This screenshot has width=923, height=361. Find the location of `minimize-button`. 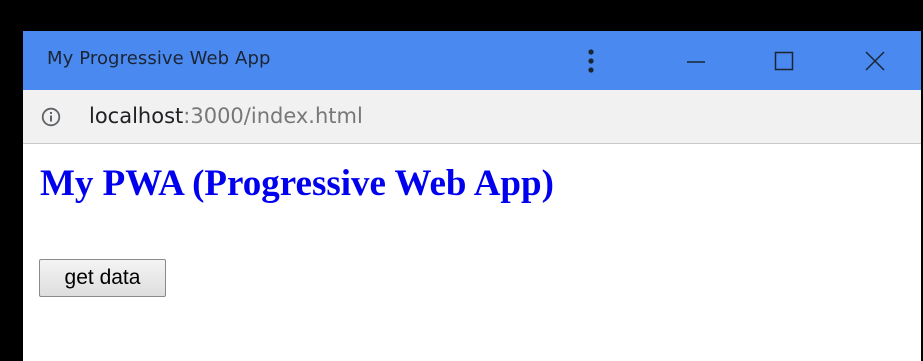

minimize-button is located at coordinates (696, 60).